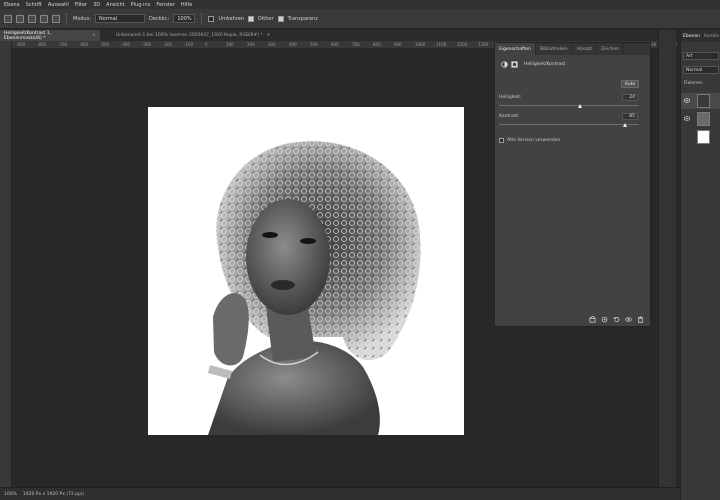 This screenshot has width=720, height=500. Describe the element at coordinates (510, 97) in the screenshot. I see `brightness-label: Helligkeit:` at that location.